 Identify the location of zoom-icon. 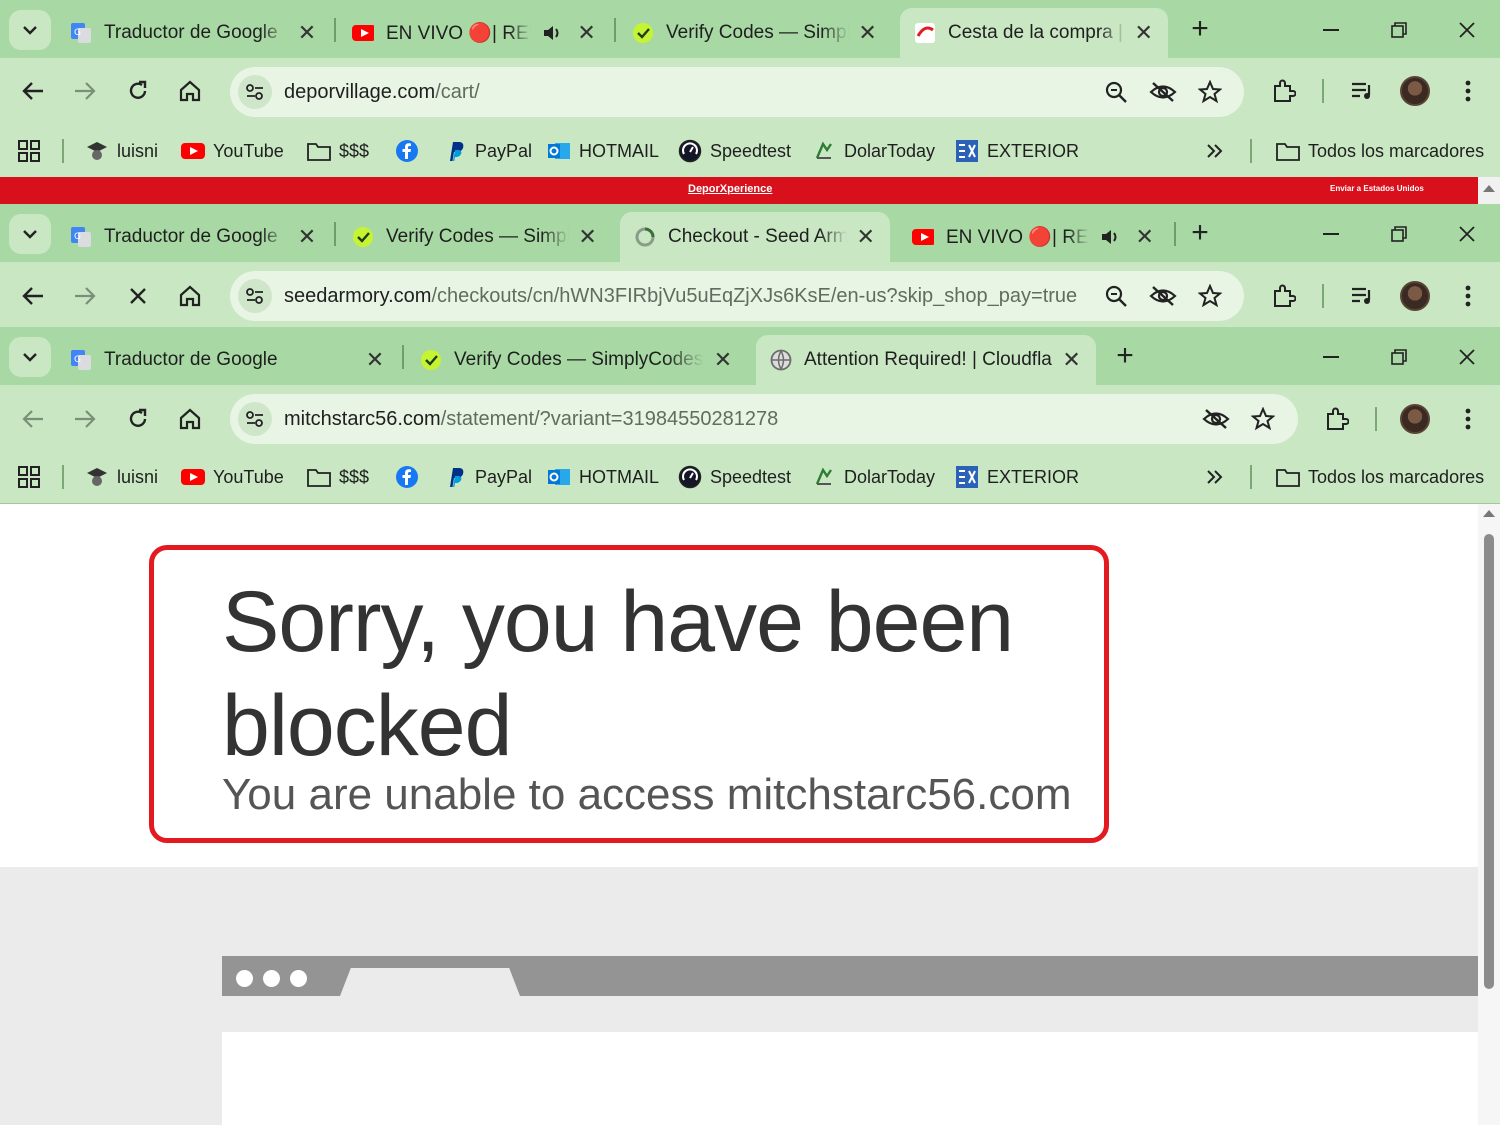
(1116, 92).